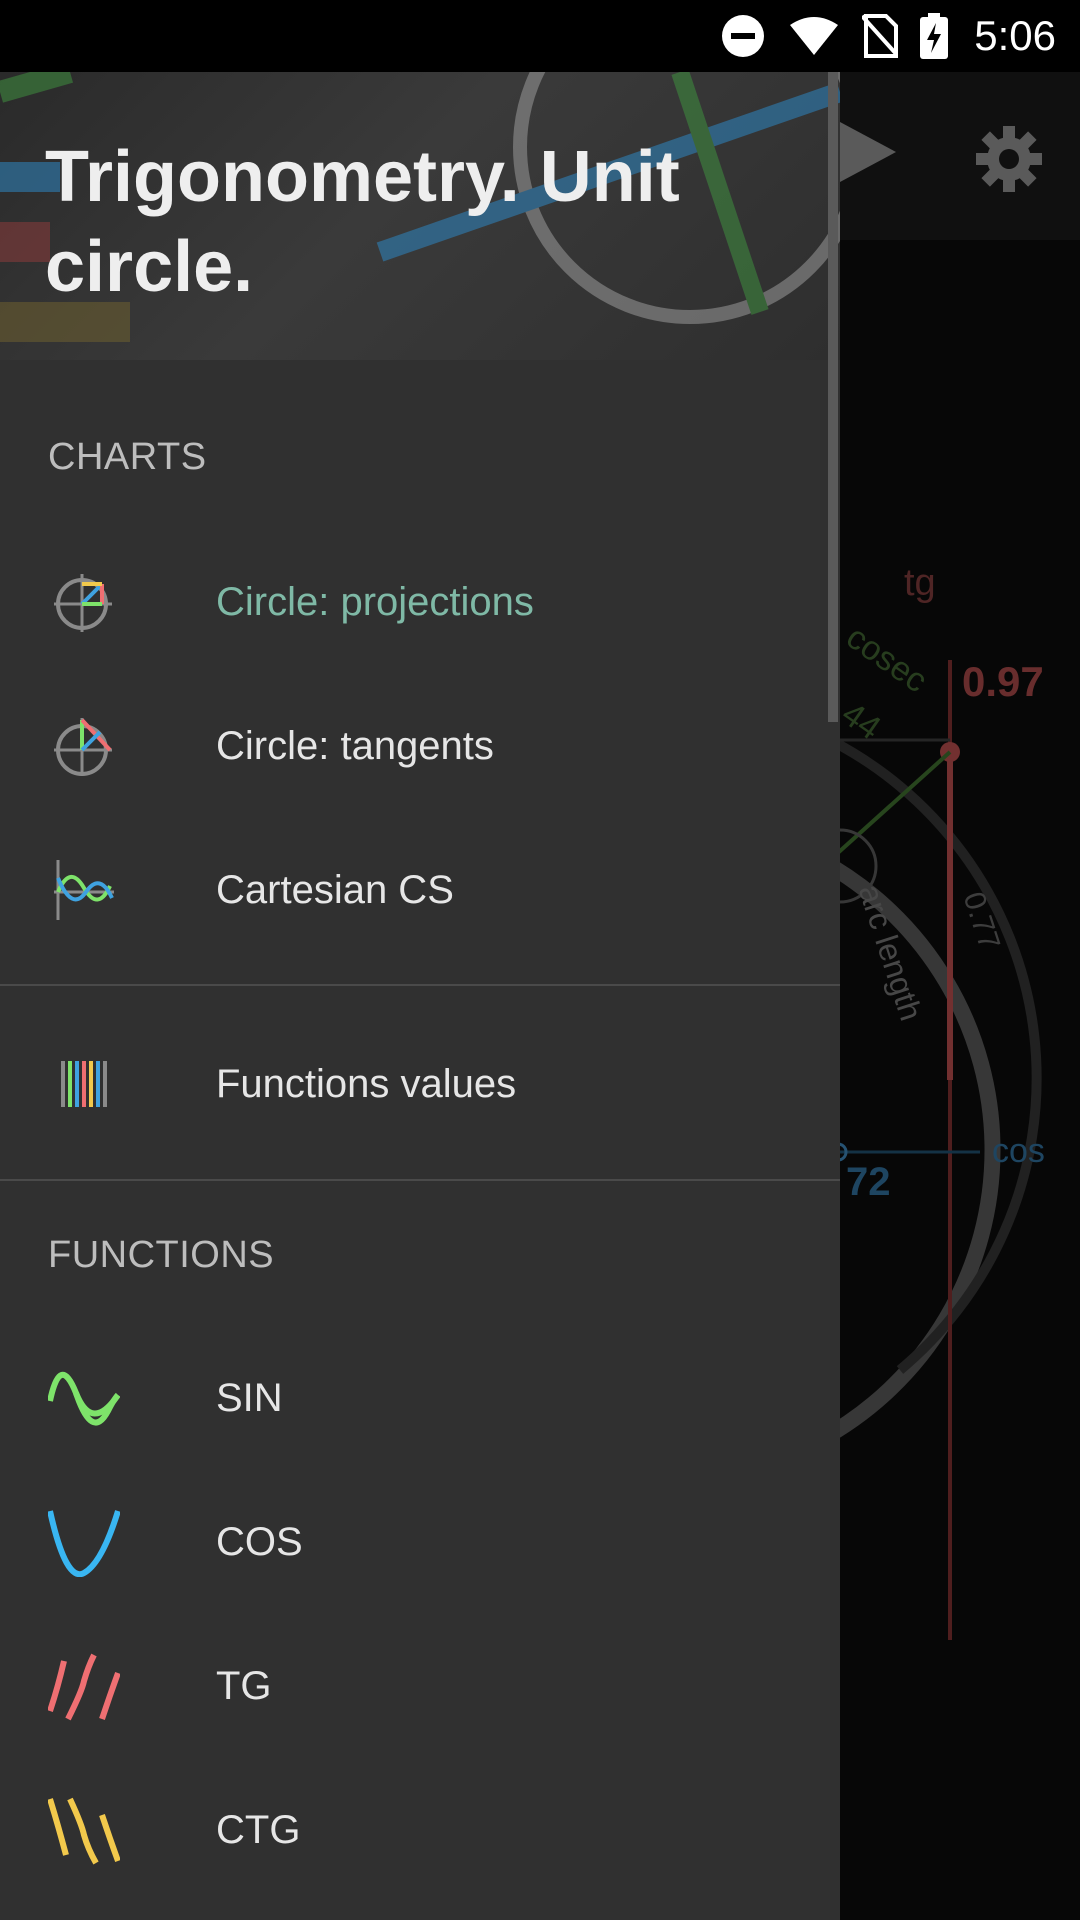 The height and width of the screenshot is (1920, 1080). I want to click on tg-wave-icon, so click(84, 1687).